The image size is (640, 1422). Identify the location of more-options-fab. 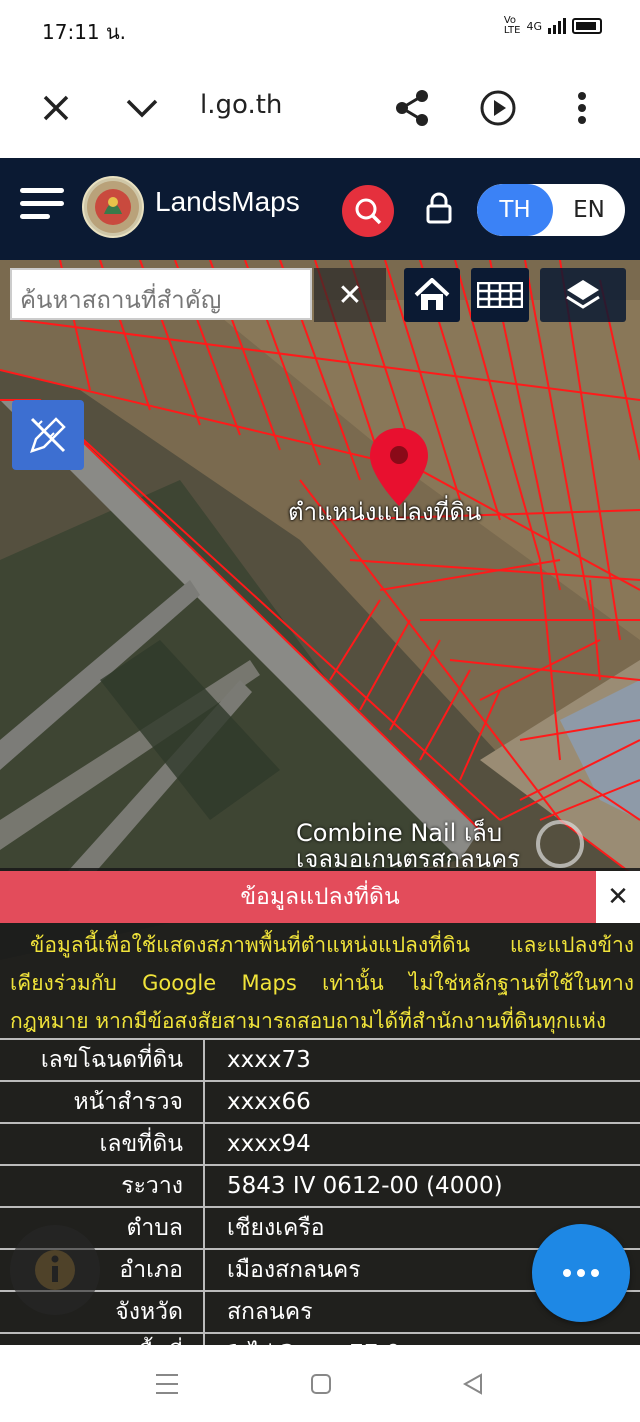
(581, 1273).